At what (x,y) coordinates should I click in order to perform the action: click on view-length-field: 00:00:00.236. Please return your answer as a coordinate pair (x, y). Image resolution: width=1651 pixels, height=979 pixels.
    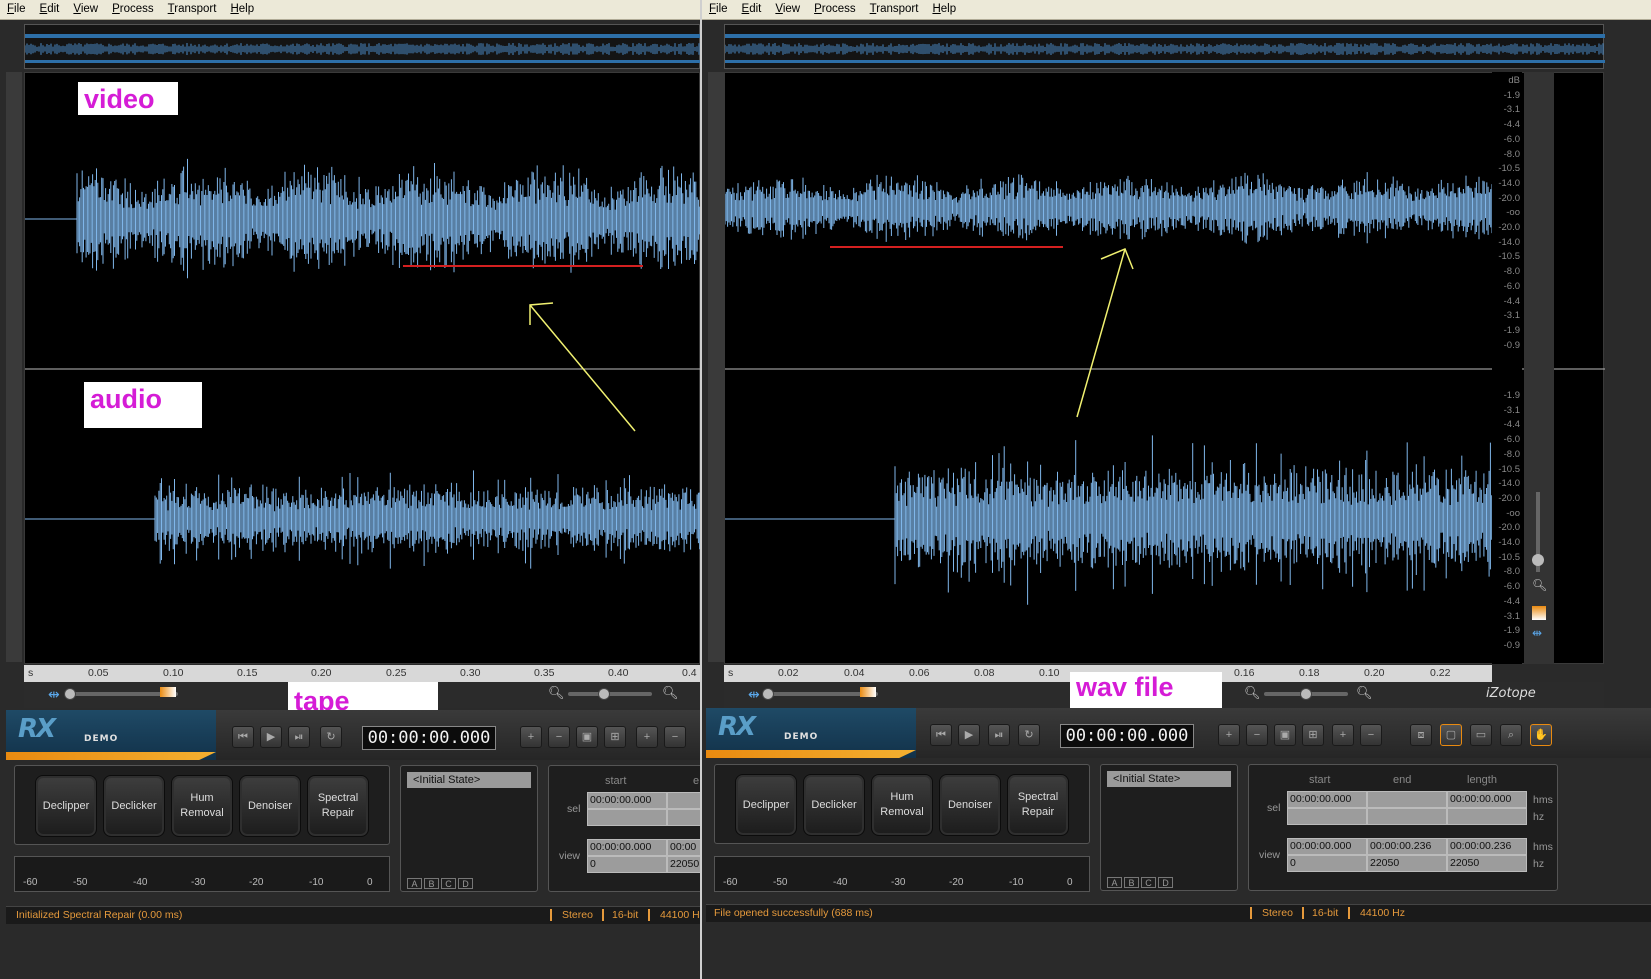
    Looking at the image, I should click on (1487, 846).